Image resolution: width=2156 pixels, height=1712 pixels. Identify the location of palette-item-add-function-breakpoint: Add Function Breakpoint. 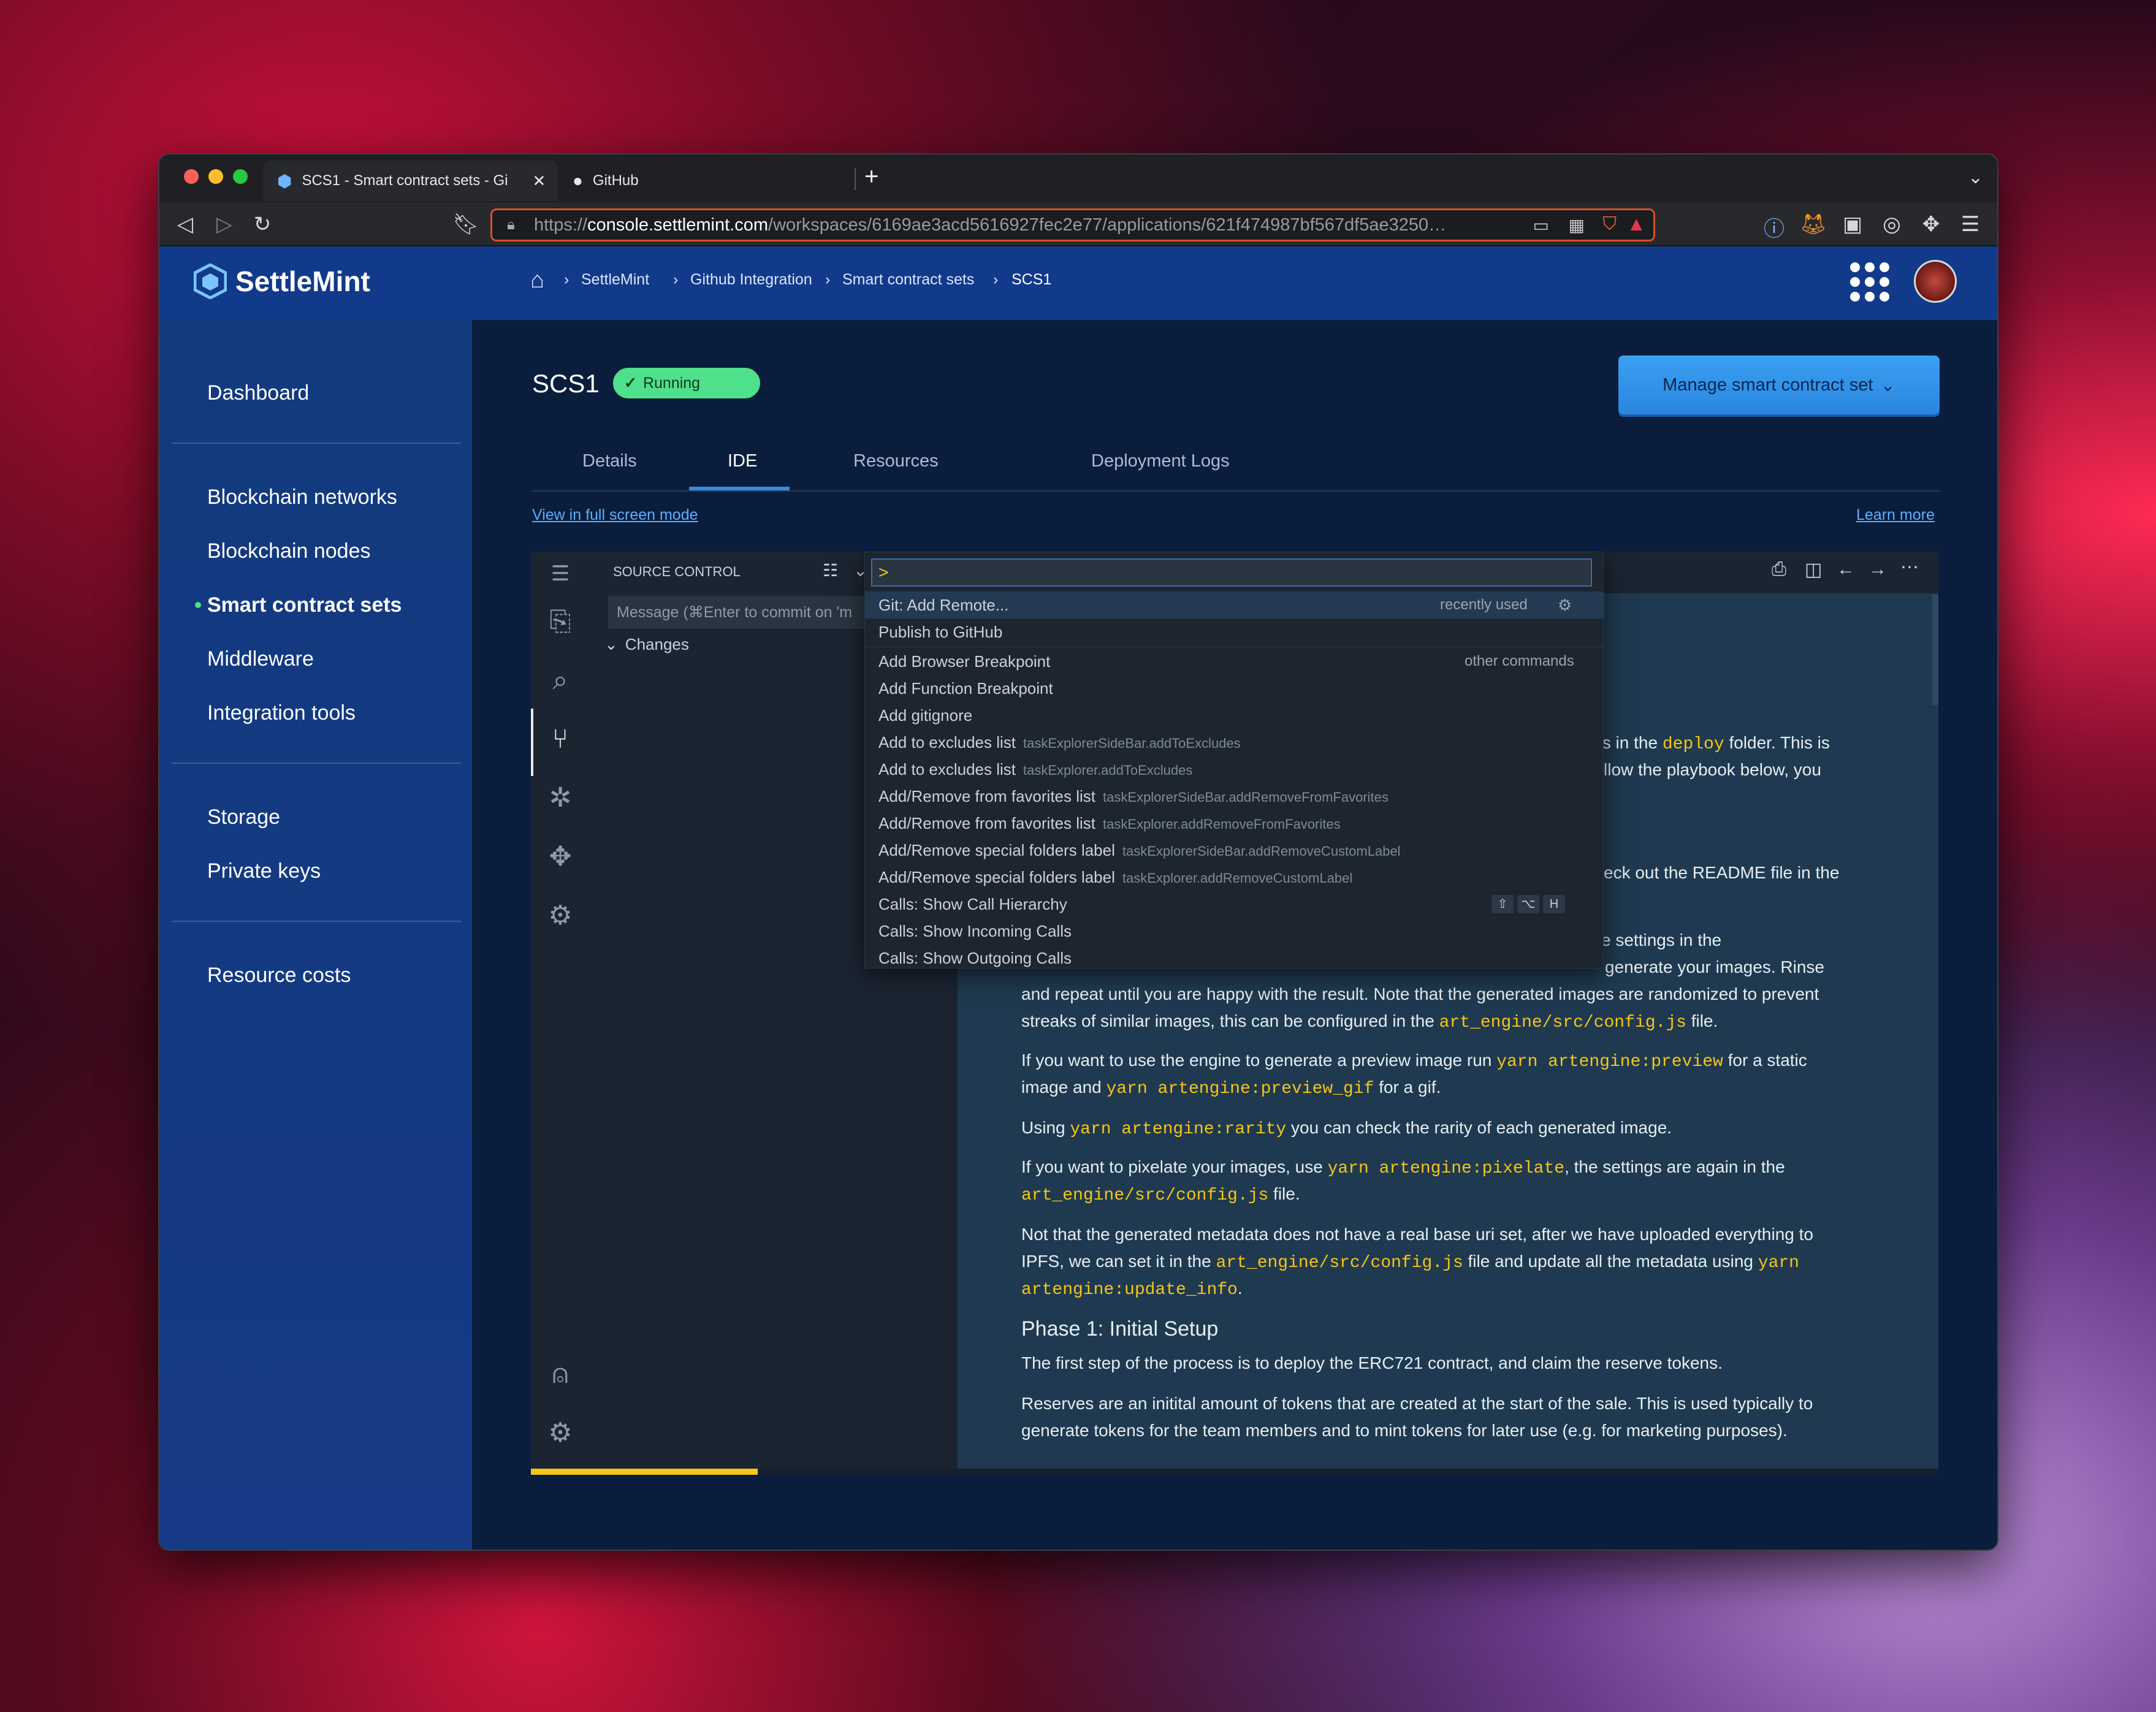
(1234, 688).